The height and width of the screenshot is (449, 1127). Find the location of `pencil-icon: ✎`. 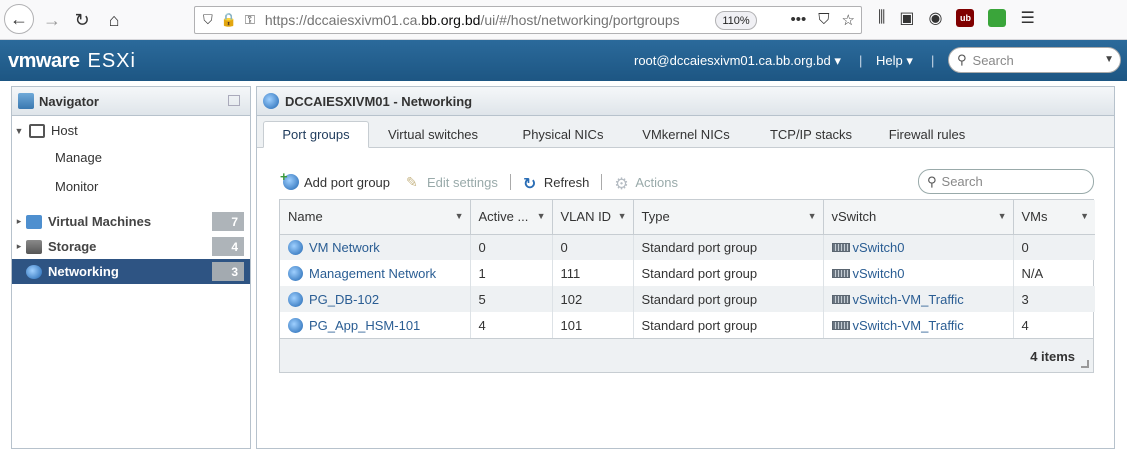

pencil-icon: ✎ is located at coordinates (412, 182).